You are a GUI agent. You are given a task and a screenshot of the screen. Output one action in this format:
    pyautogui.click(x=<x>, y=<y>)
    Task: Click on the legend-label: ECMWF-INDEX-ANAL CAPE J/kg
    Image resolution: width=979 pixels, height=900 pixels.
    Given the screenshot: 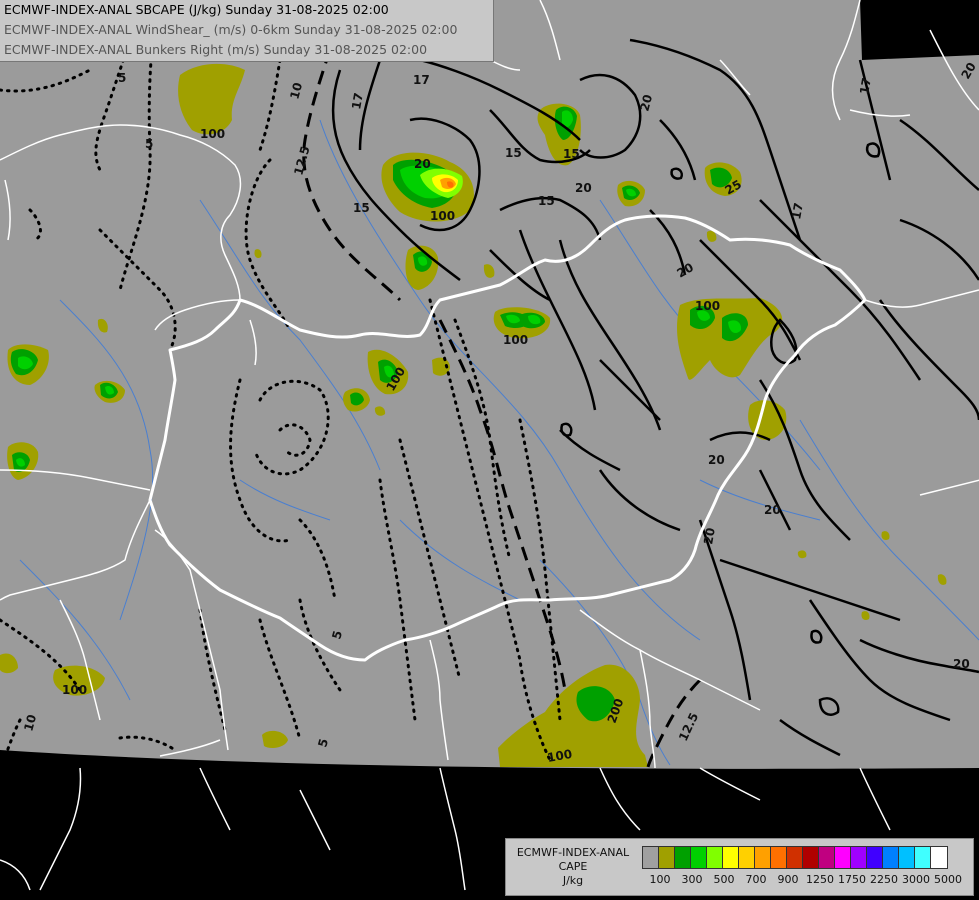 What is the action you would take?
    pyautogui.click(x=573, y=867)
    